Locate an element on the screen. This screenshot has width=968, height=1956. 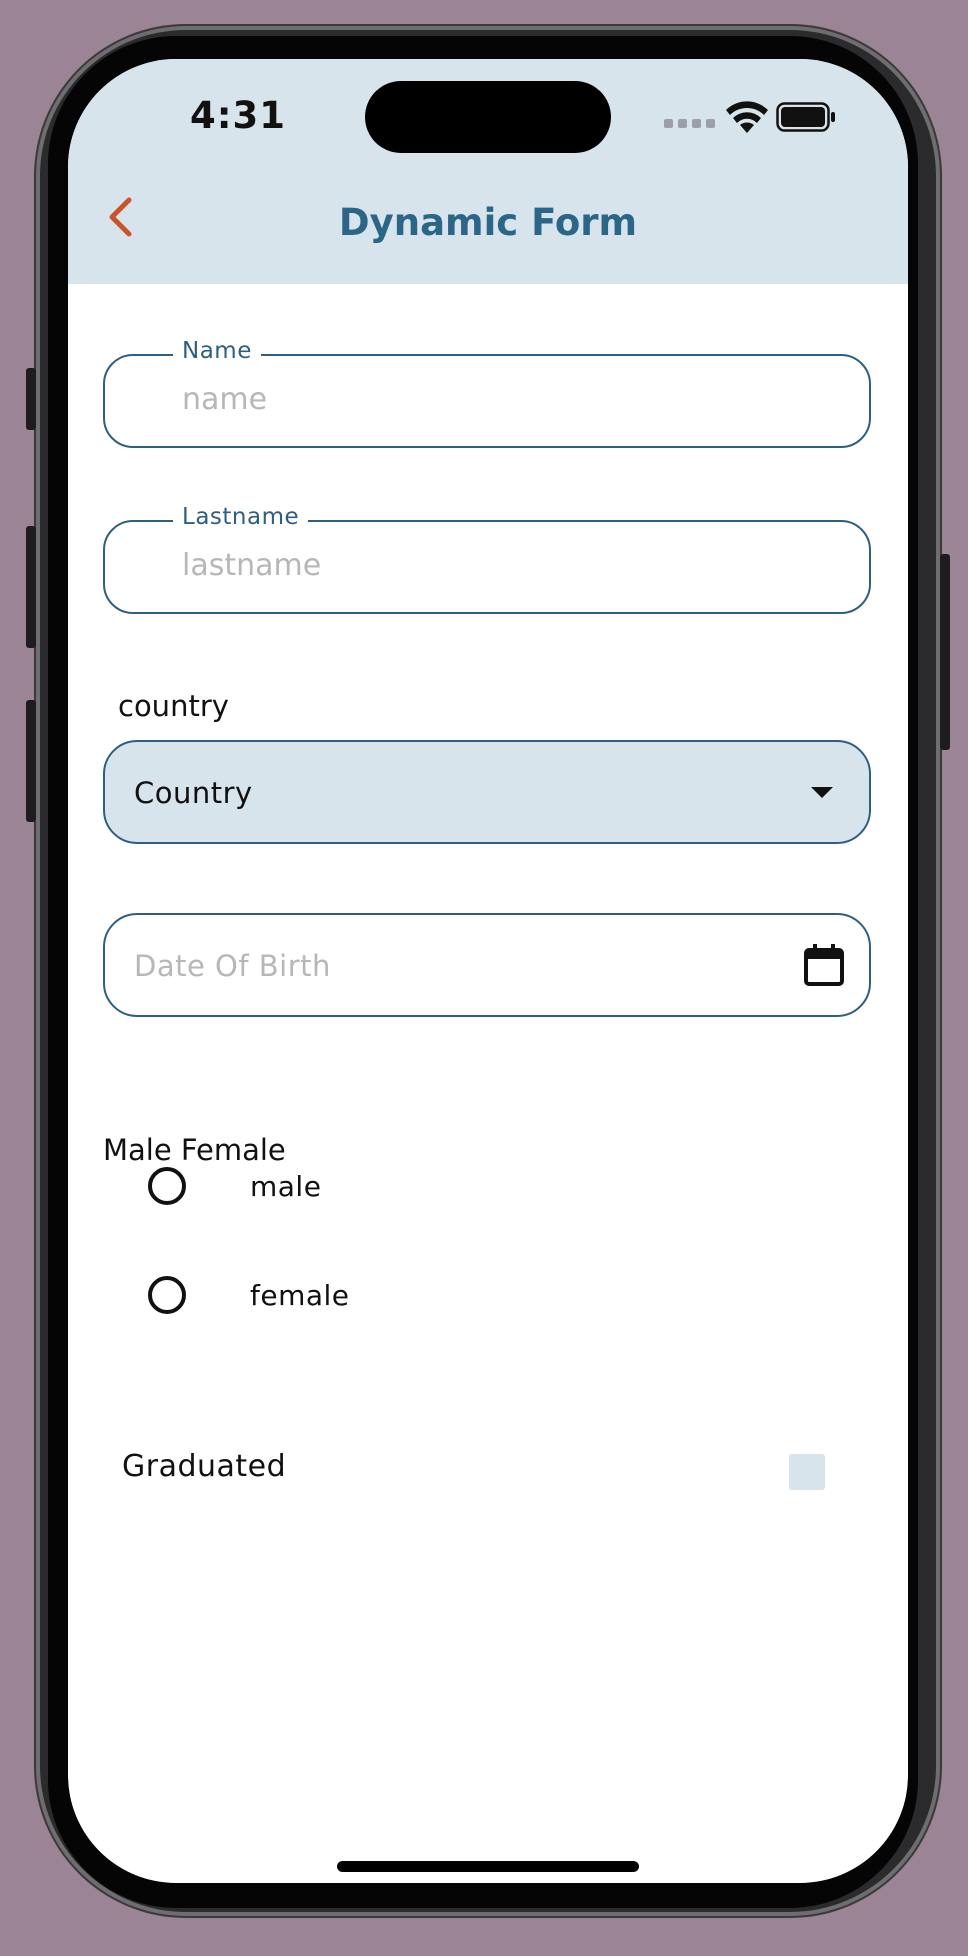
lastname-field: Lastname is located at coordinates (487, 559).